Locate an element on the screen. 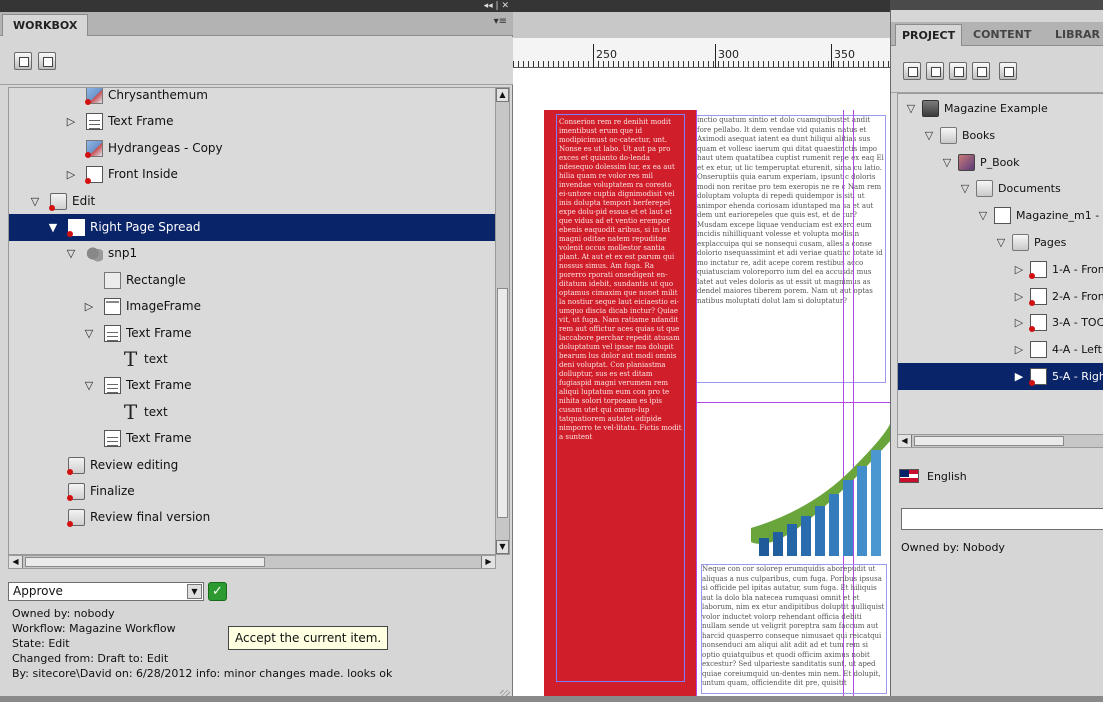 This screenshot has height=702, width=1103. project-tree-item: ▽ Documents is located at coordinates (1000, 188).